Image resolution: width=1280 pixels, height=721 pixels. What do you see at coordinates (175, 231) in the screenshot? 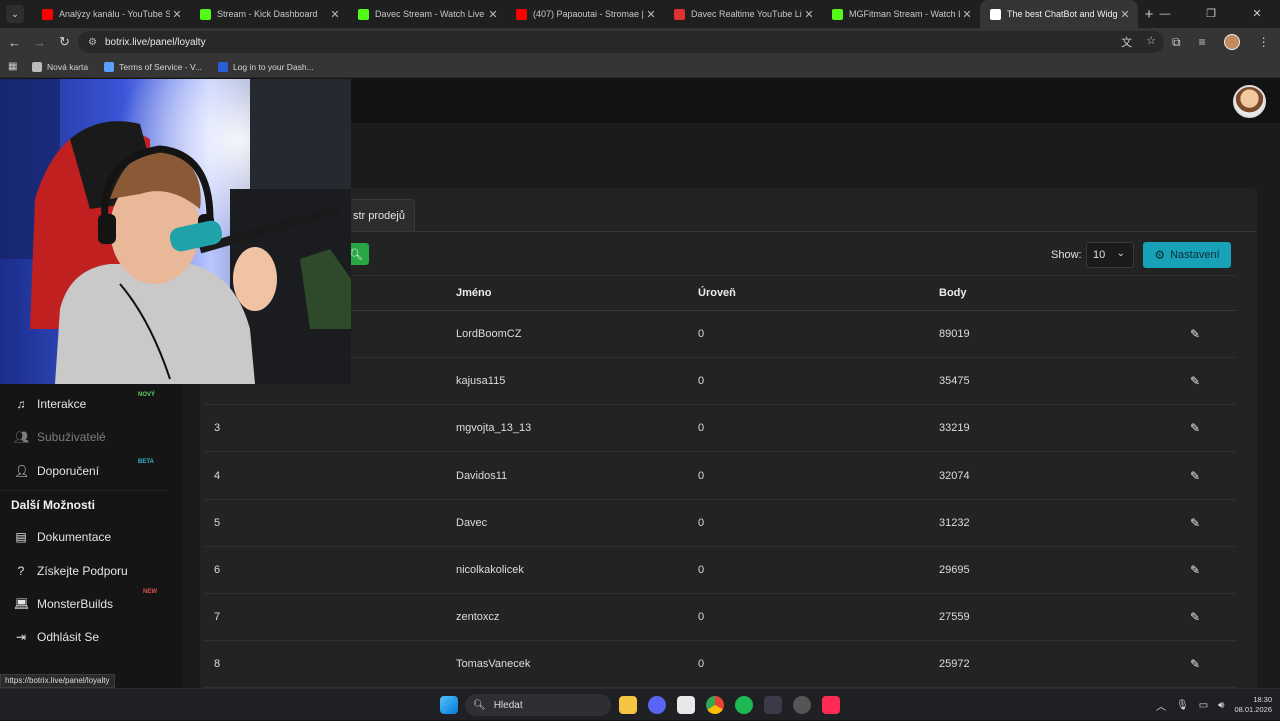
I see `webcam-overlay` at bounding box center [175, 231].